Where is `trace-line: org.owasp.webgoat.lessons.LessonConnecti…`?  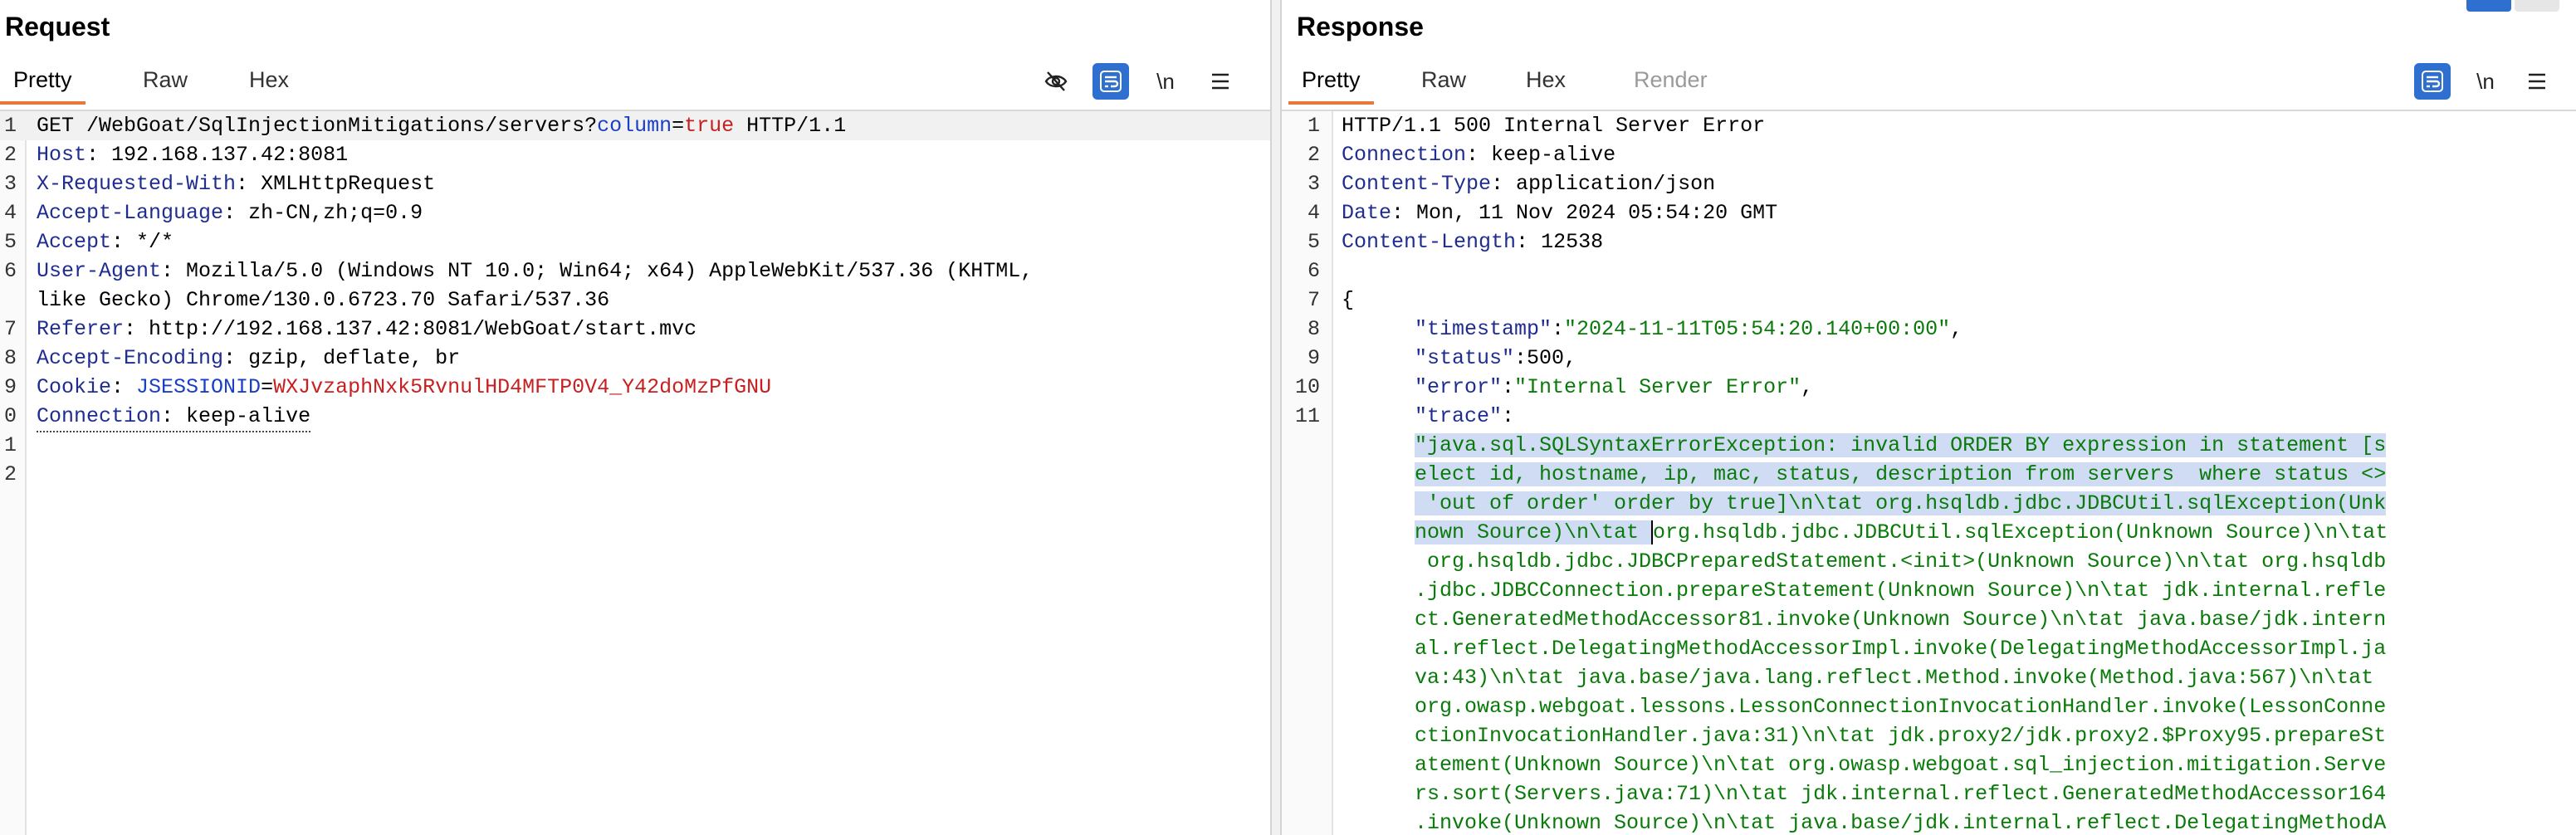
trace-line: org.owasp.webgoat.lessons.LessonConnecti… is located at coordinates (1901, 707).